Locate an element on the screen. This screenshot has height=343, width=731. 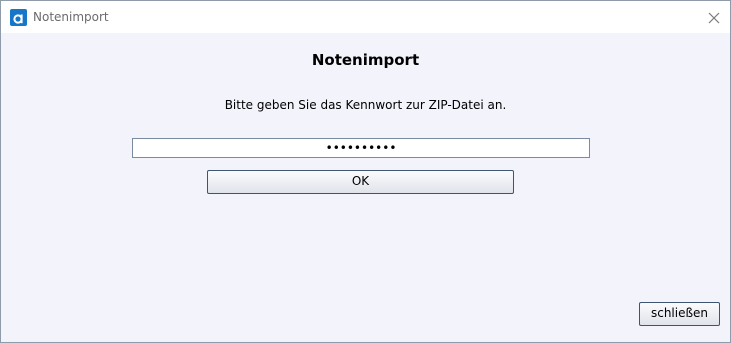
title-bar: Notenimport is located at coordinates (365, 17).